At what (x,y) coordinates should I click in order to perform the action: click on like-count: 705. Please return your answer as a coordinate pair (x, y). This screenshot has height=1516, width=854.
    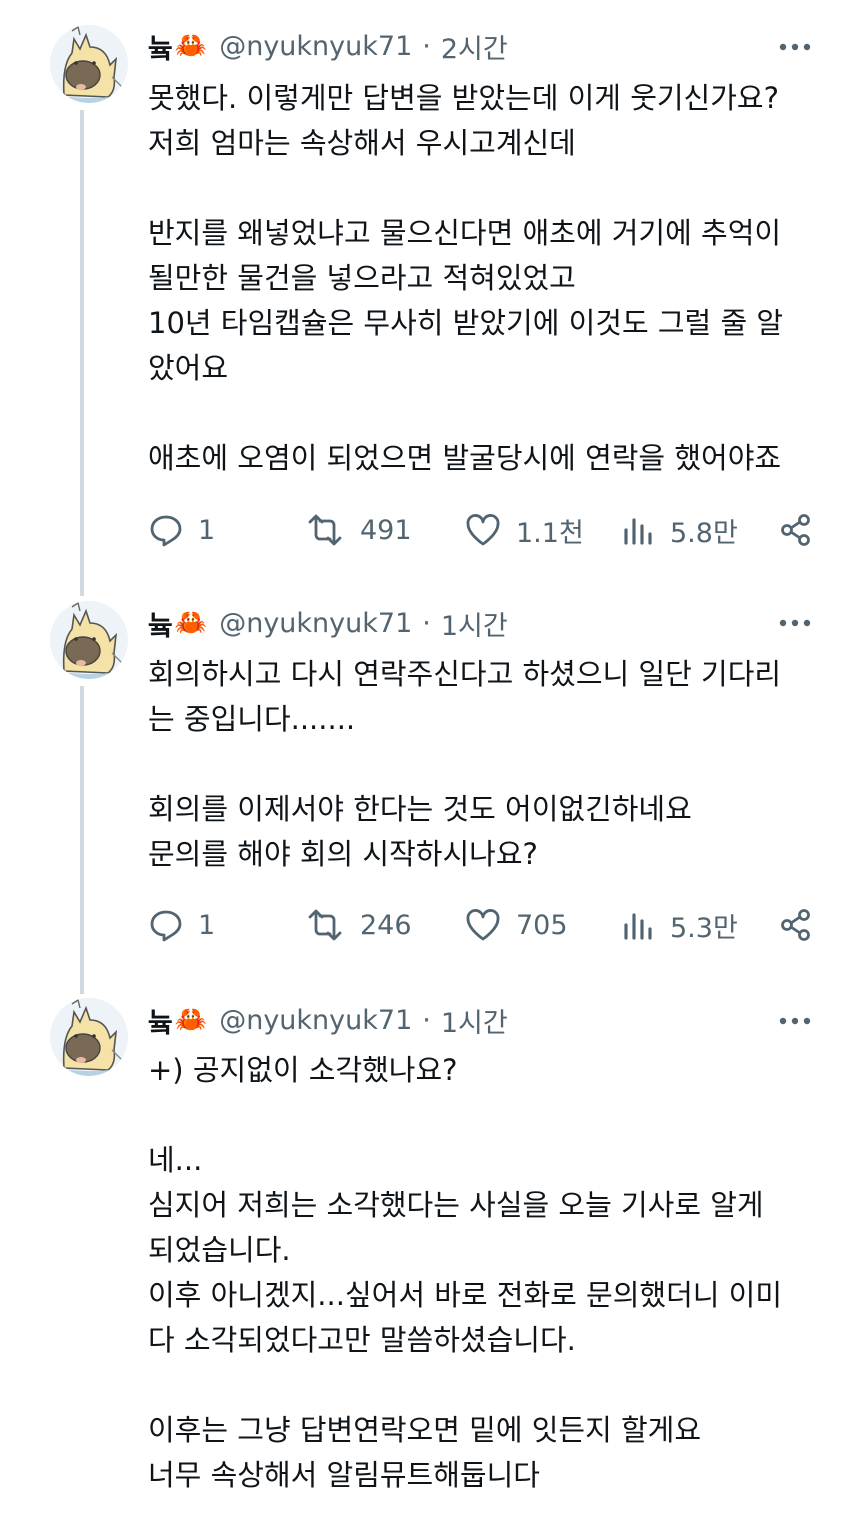
    Looking at the image, I should click on (542, 925).